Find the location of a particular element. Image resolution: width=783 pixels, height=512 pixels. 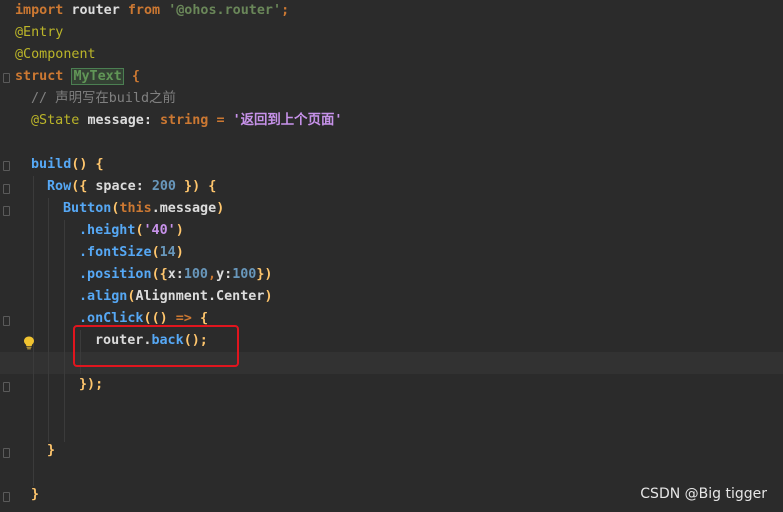

method: .position is located at coordinates (115, 274).